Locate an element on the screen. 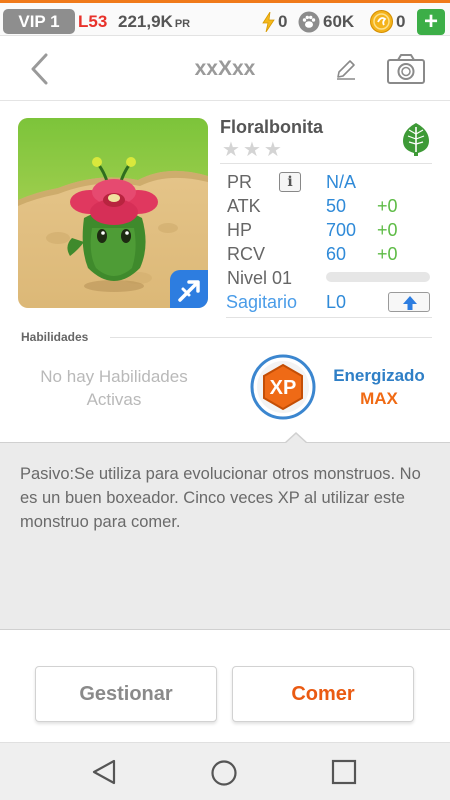 The image size is (450, 800). status-bar: VIP 1 L53 221,9K PR 0 60K 0 + is located at coordinates (225, 18).